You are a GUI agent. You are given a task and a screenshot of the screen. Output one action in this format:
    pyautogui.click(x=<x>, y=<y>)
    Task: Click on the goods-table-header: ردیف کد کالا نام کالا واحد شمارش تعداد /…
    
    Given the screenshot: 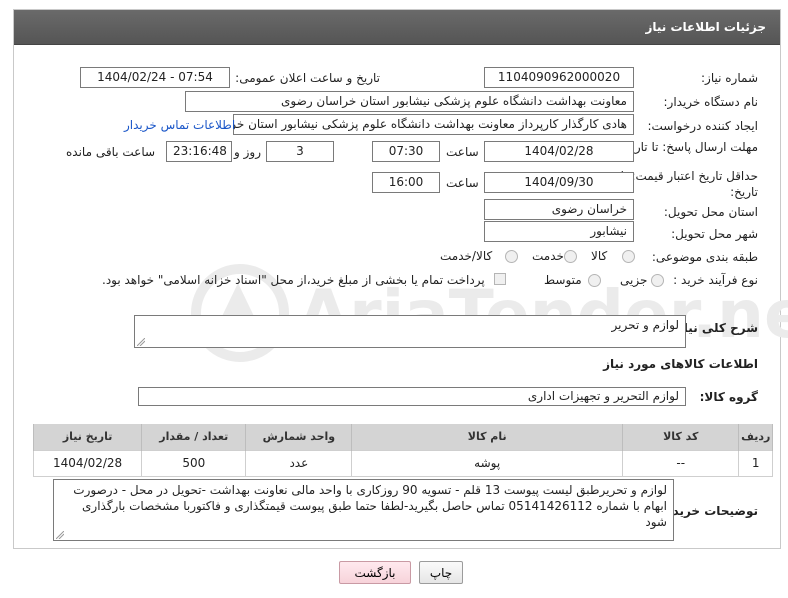 What is the action you would take?
    pyautogui.click(x=402, y=437)
    